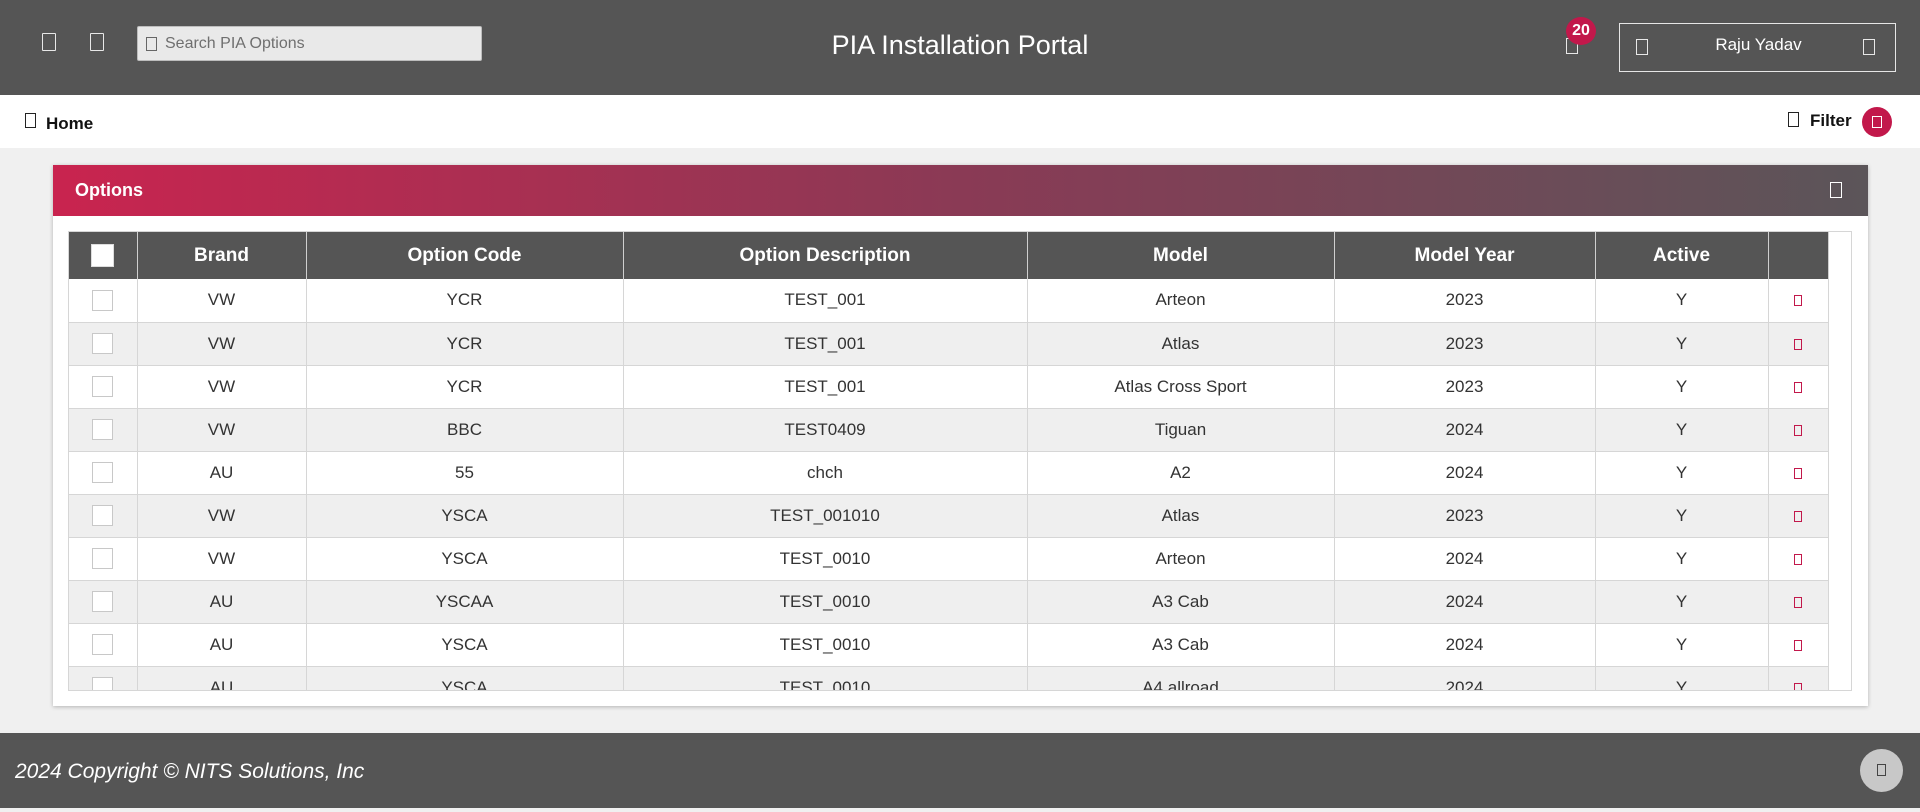  What do you see at coordinates (465, 473) in the screenshot?
I see `cell-option-code: 55` at bounding box center [465, 473].